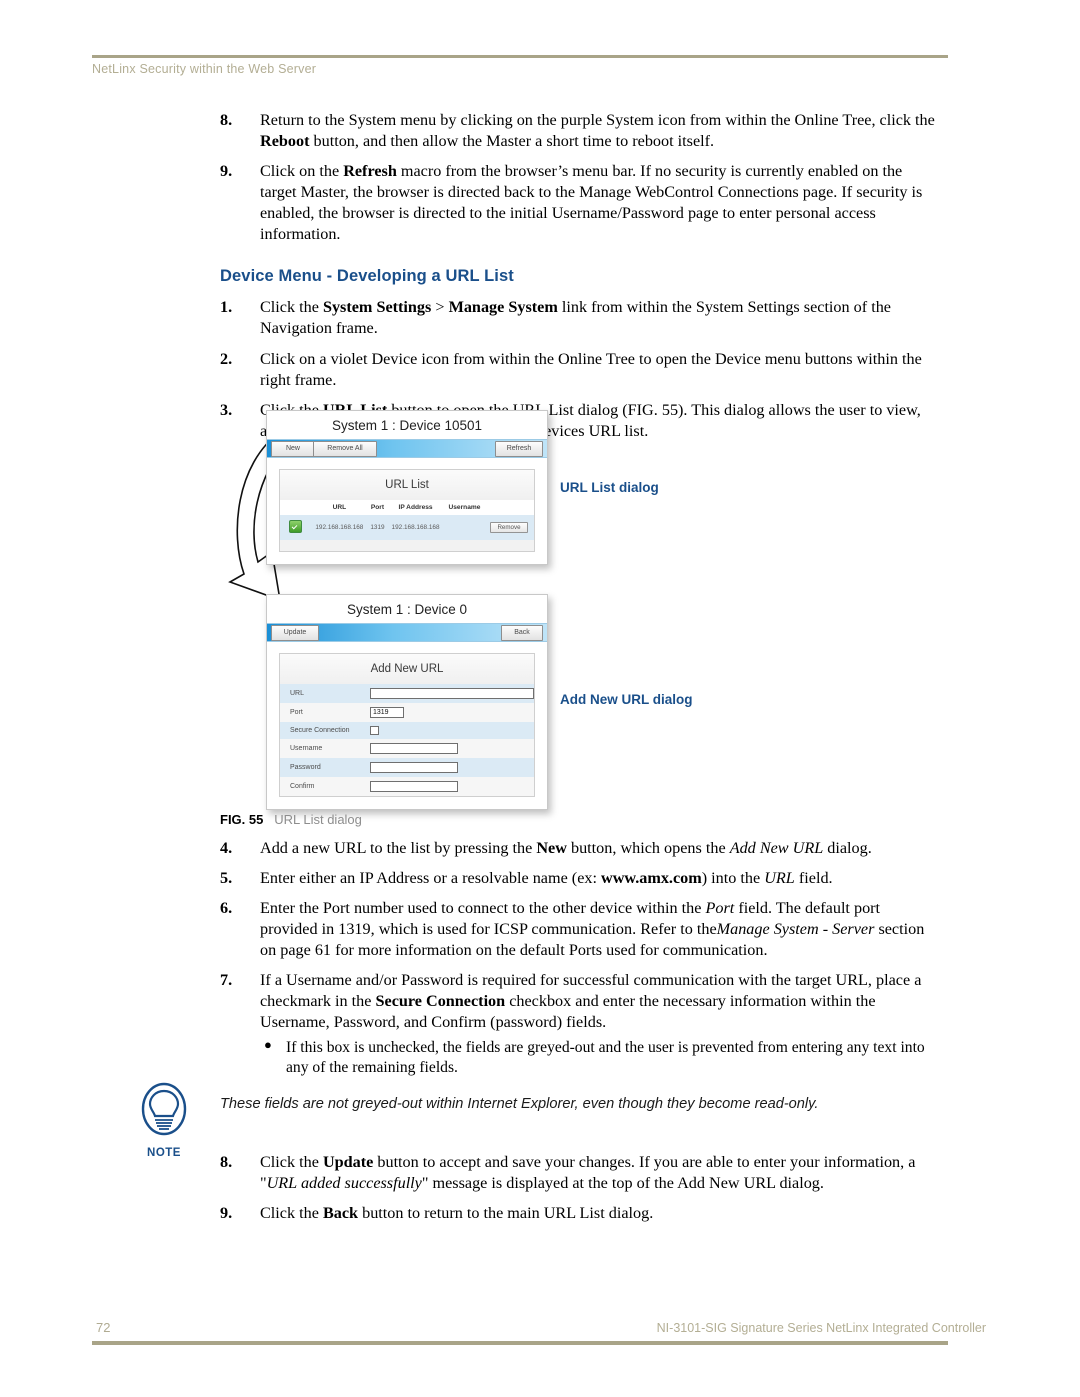 The width and height of the screenshot is (1080, 1397). Describe the element at coordinates (345, 449) in the screenshot. I see `remove-all-button: Remove All` at that location.